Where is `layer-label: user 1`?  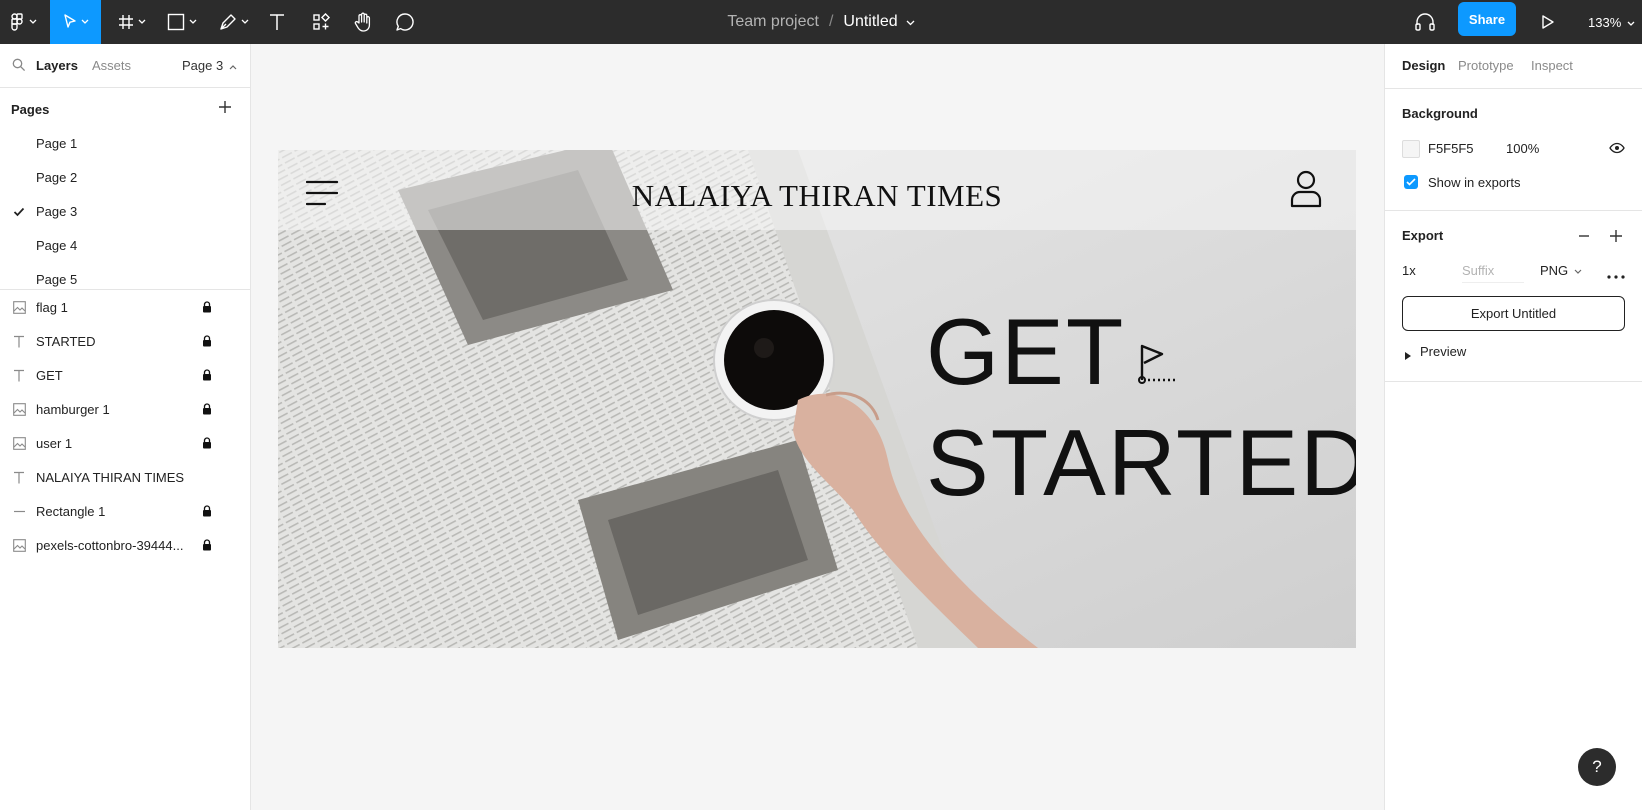
layer-label: user 1 is located at coordinates (54, 443).